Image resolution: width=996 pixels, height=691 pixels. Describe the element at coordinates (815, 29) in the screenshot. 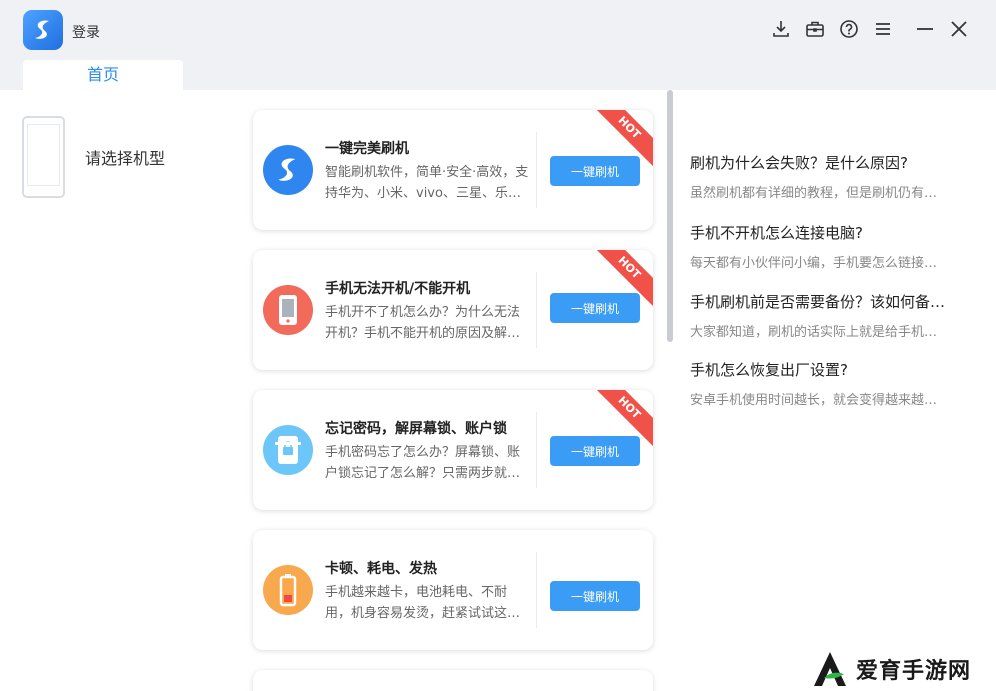

I see `toolbox-icon` at that location.